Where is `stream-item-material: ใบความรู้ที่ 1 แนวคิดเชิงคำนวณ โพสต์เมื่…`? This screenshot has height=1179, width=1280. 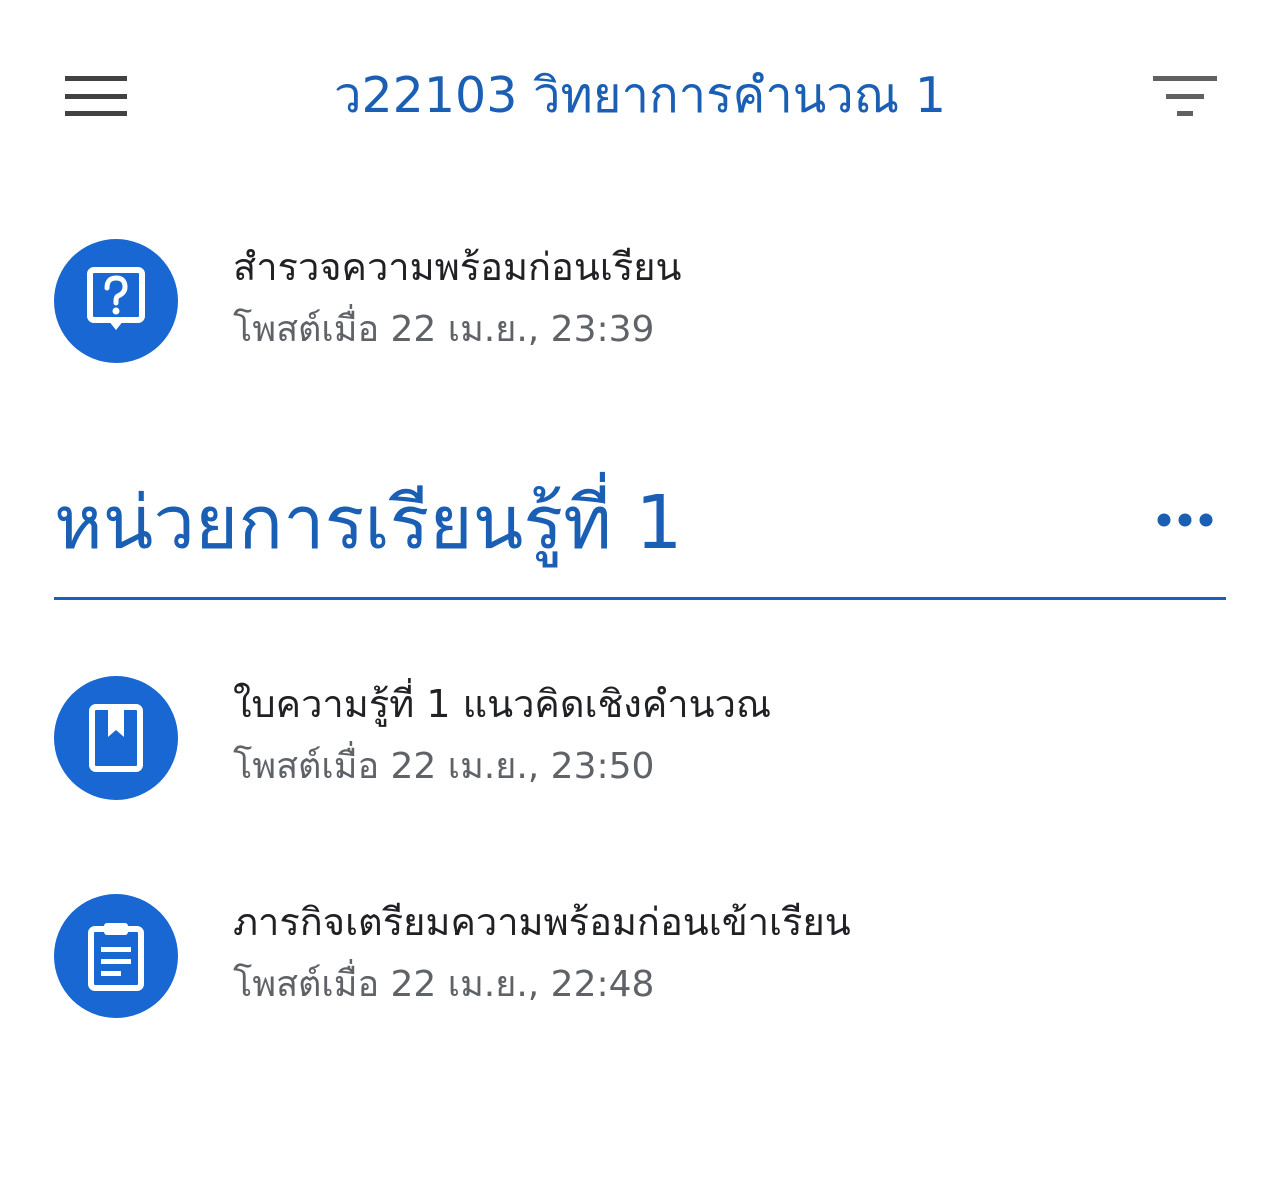
stream-item-material: ใบความรู้ที่ 1 แนวคิดเชิงคำนวณ โพสต์เมื่… is located at coordinates (640, 737).